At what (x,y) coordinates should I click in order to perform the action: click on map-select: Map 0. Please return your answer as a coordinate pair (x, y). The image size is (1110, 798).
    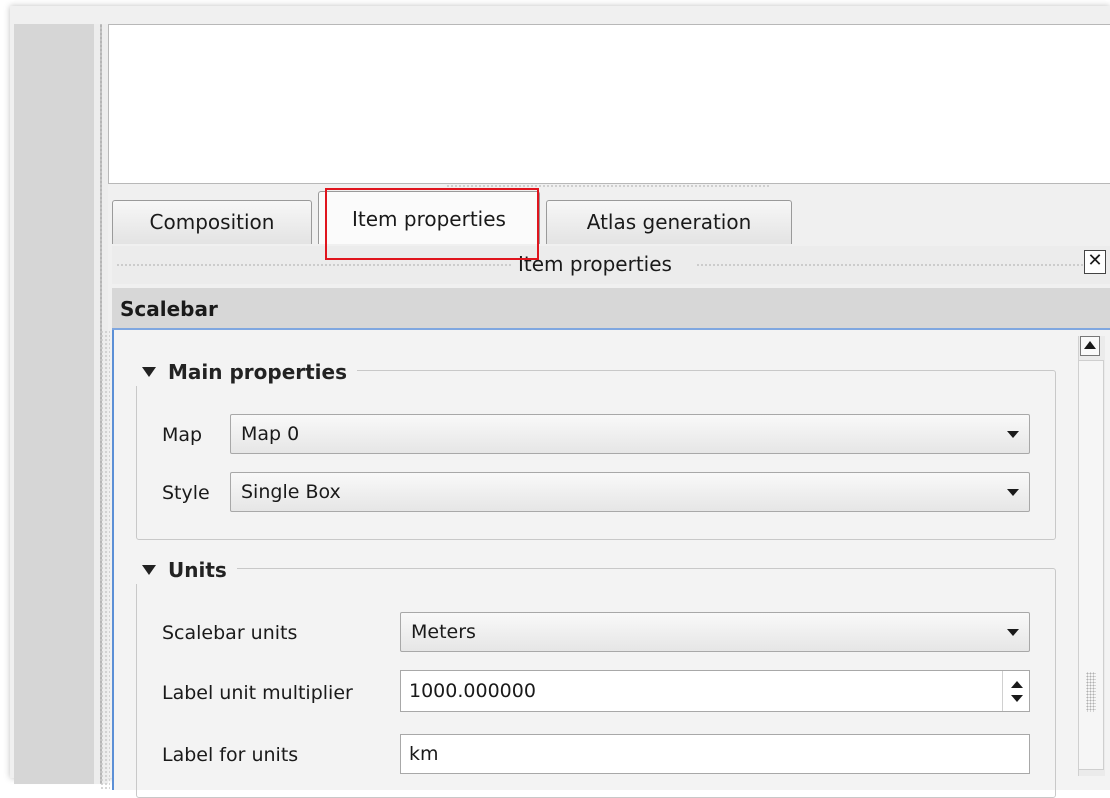
    Looking at the image, I should click on (630, 434).